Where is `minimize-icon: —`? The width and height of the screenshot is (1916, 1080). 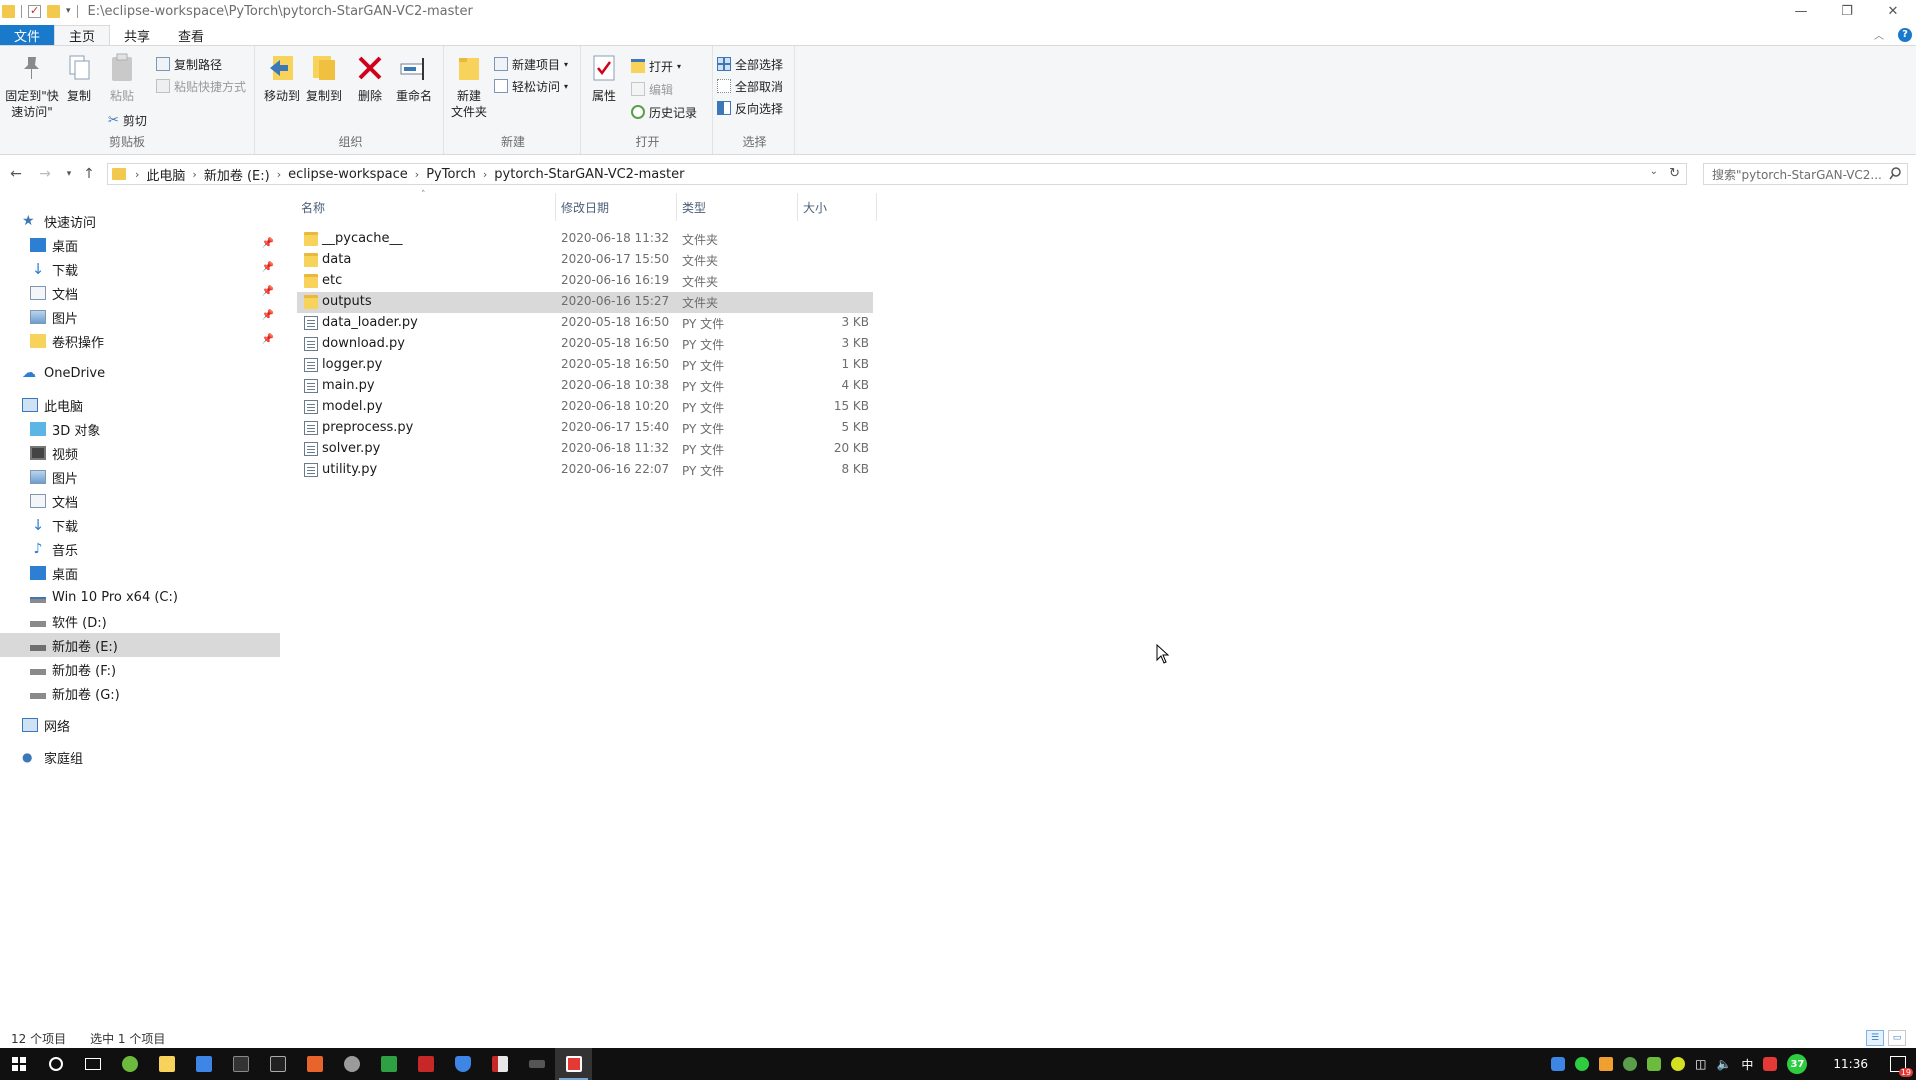 minimize-icon: — is located at coordinates (1801, 11).